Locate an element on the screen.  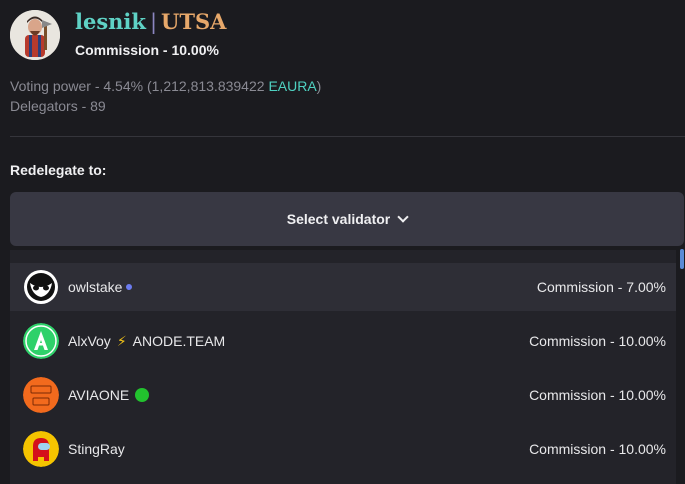
dropdown-scrollbar is located at coordinates (682, 259).